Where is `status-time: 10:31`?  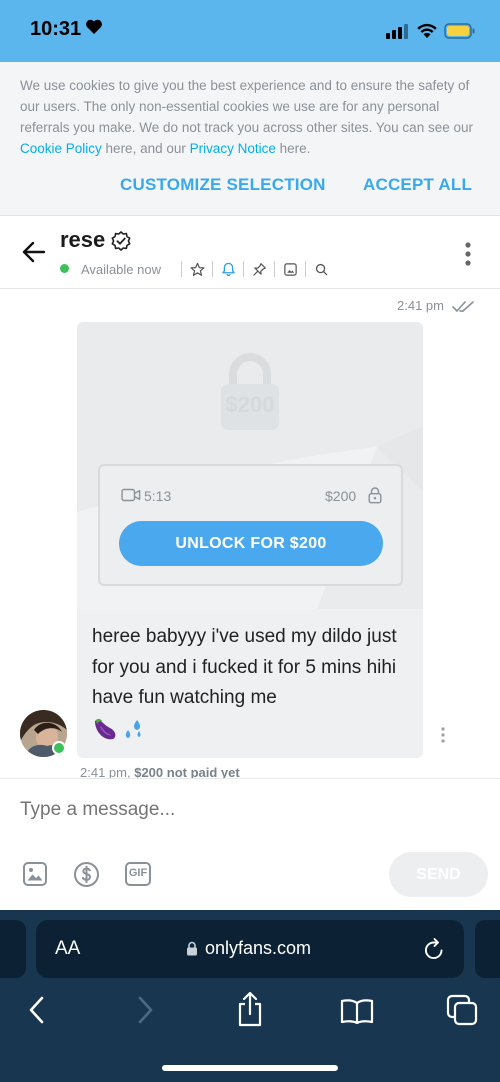 status-time: 10:31 is located at coordinates (56, 29).